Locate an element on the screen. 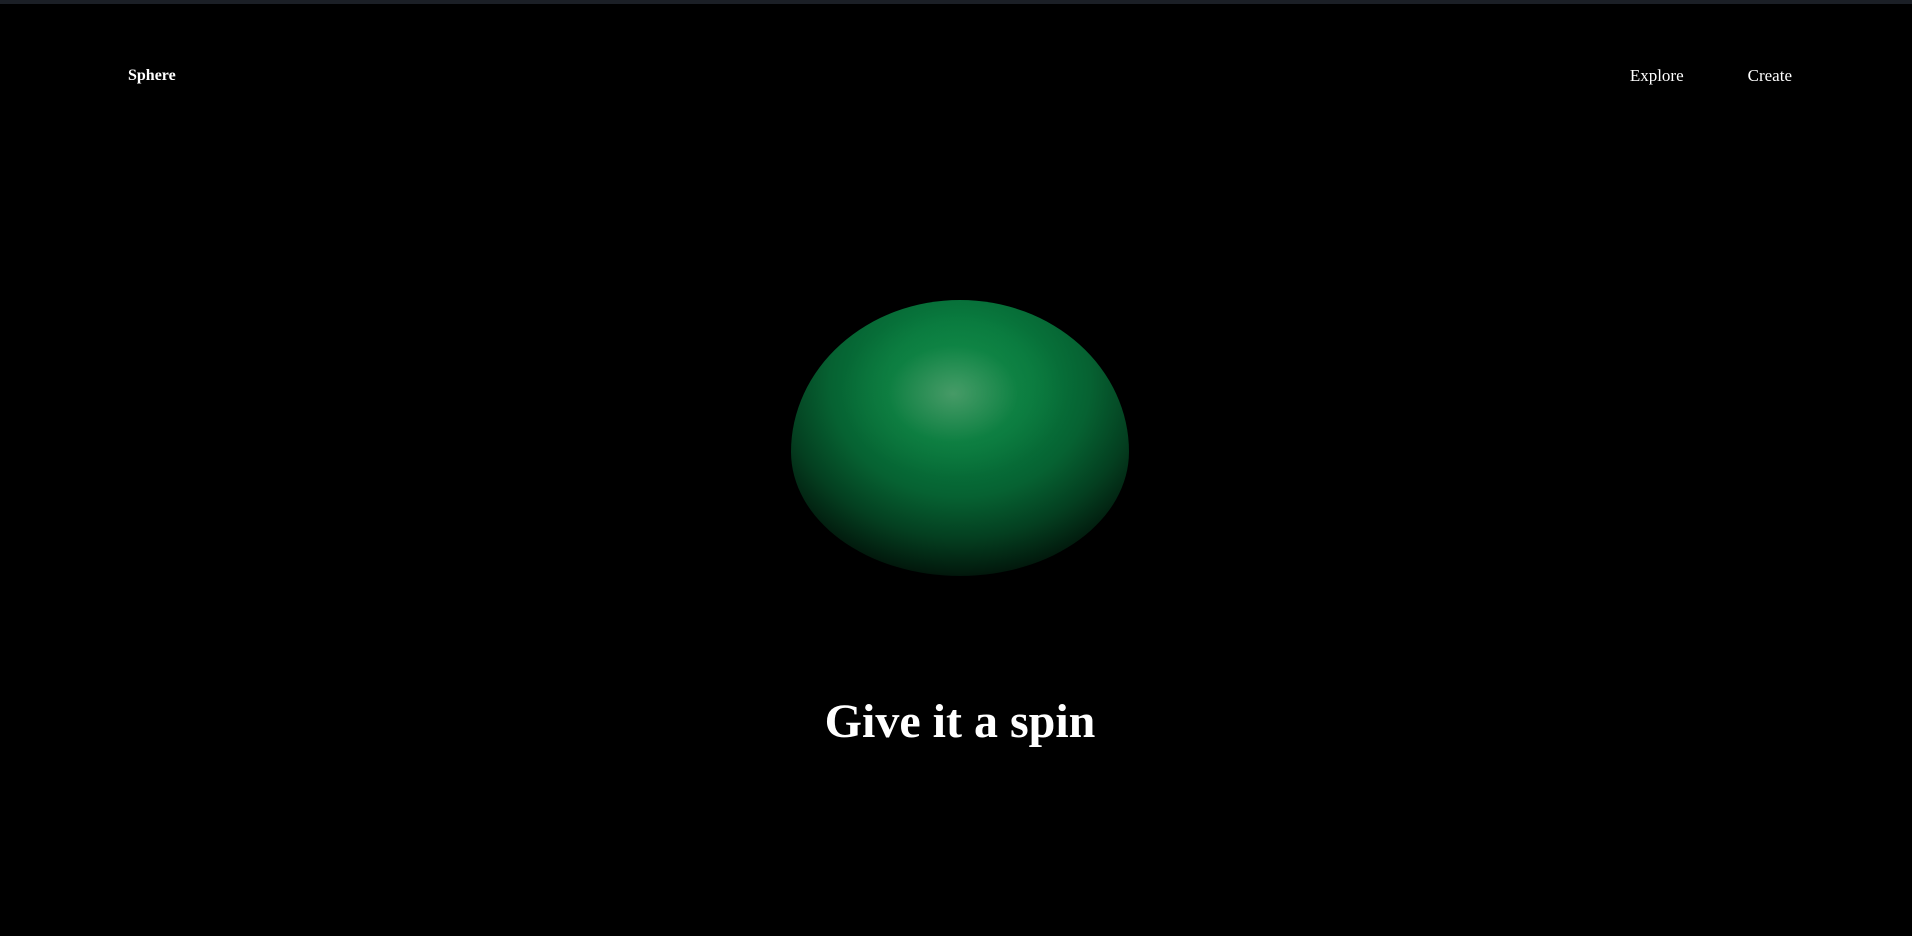  hero-headline: Give it a spin is located at coordinates (960, 721).